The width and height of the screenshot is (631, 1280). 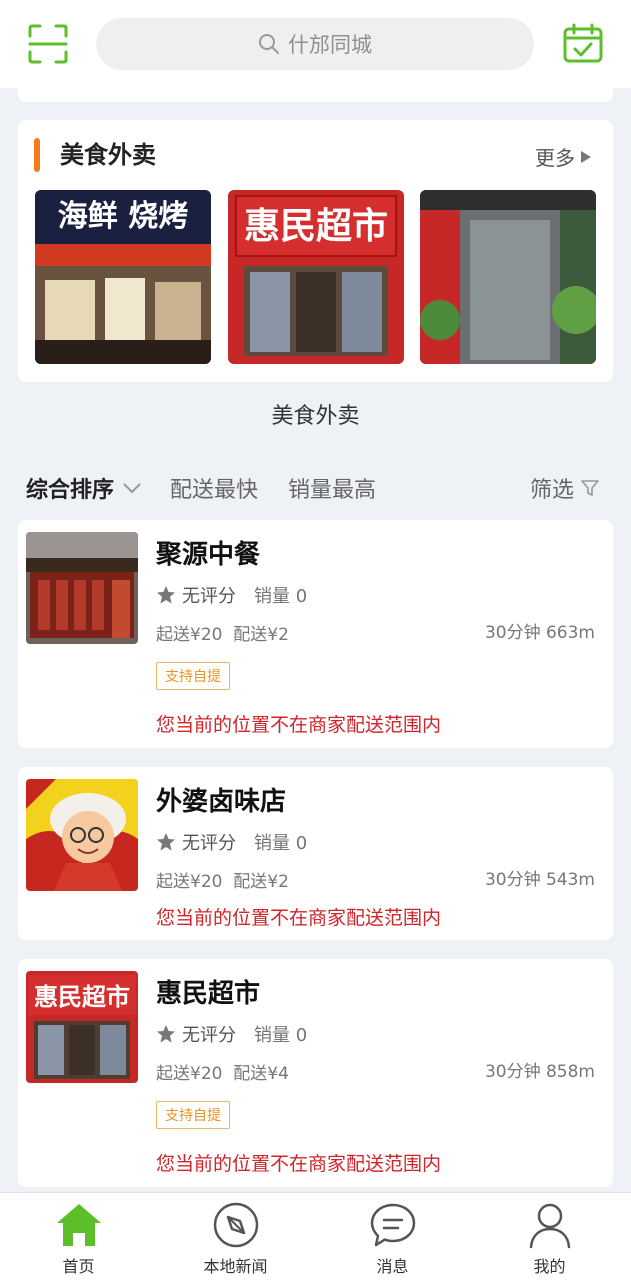 I want to click on nav-home-label: 首页, so click(x=78, y=1266).